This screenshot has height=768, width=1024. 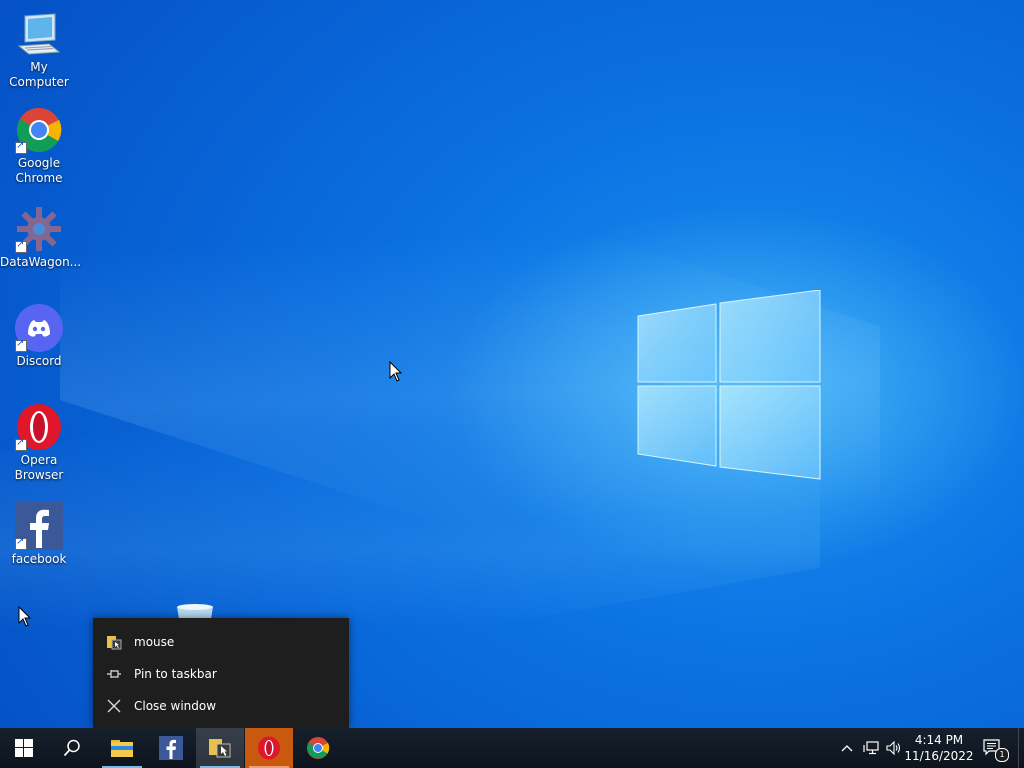 What do you see at coordinates (939, 748) in the screenshot?
I see `taskbar-clock: 4:14 PM 11/16/2022` at bounding box center [939, 748].